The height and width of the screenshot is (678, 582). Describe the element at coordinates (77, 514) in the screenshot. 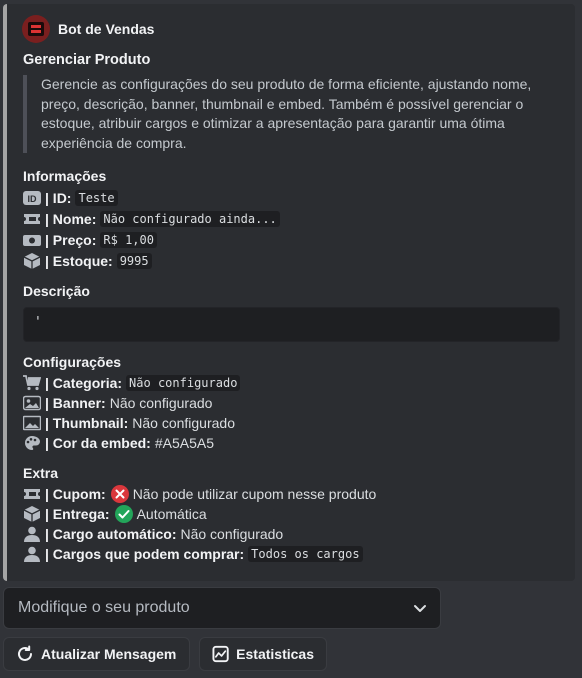

I see `extra-delivery-label: | Entrega:` at that location.